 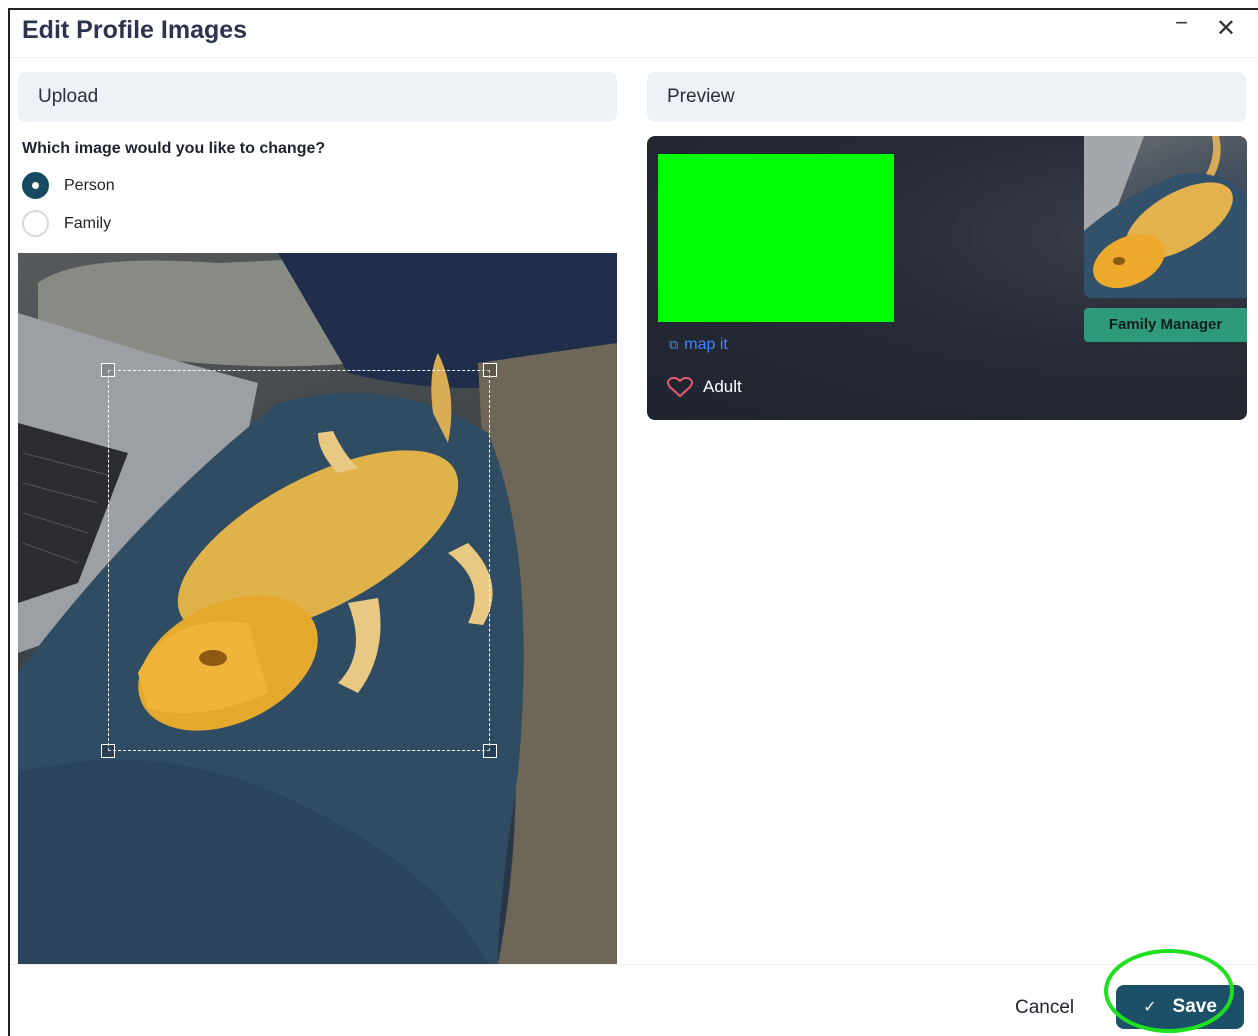 What do you see at coordinates (722, 386) in the screenshot?
I see `member-status-label: Adult` at bounding box center [722, 386].